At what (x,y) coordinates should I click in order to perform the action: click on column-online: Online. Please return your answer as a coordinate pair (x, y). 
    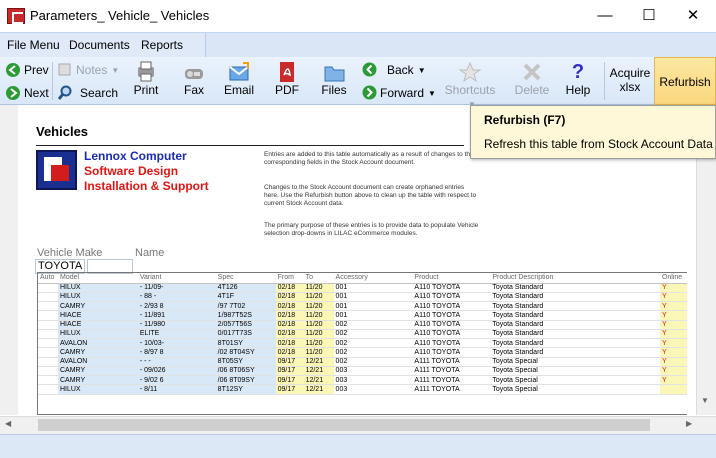
    Looking at the image, I should click on (673, 278).